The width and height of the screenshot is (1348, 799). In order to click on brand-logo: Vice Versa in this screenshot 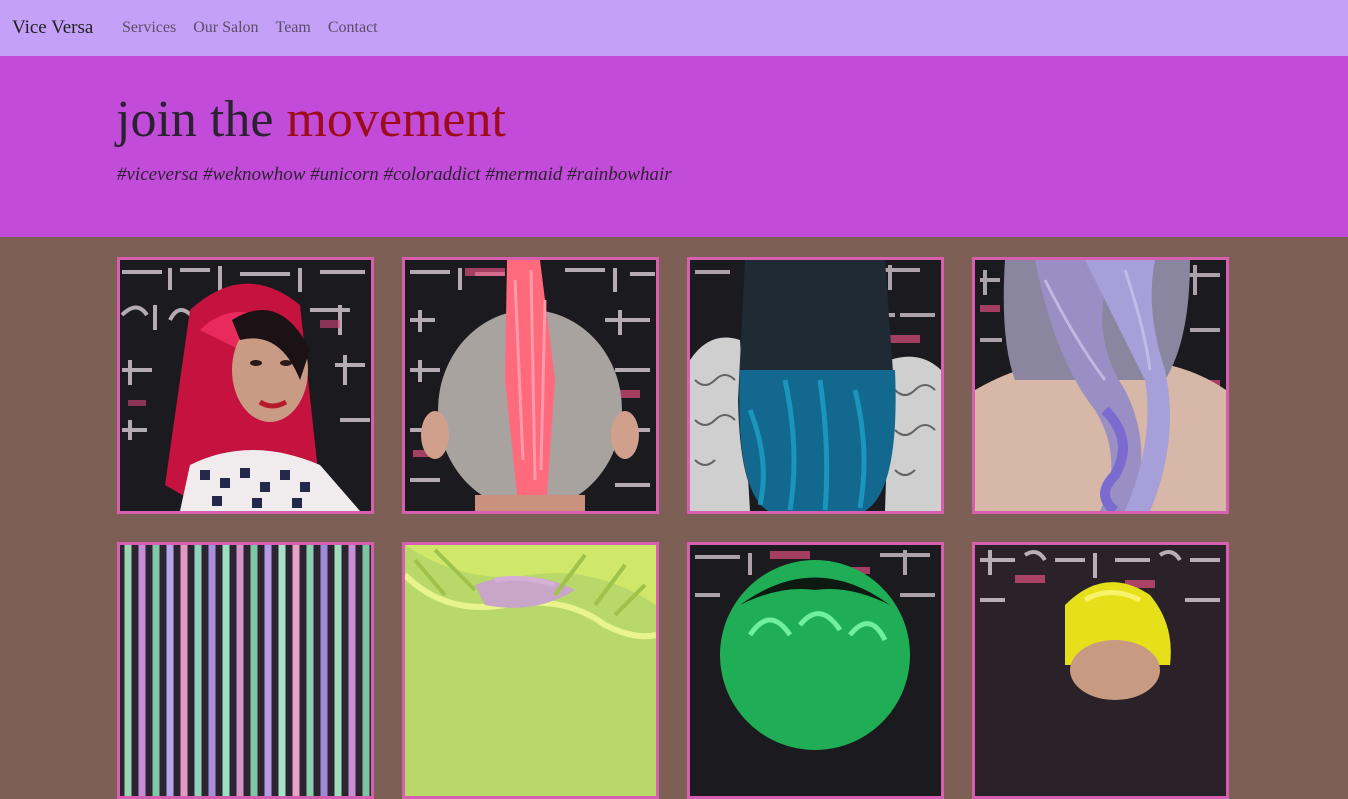, I will do `click(52, 28)`.